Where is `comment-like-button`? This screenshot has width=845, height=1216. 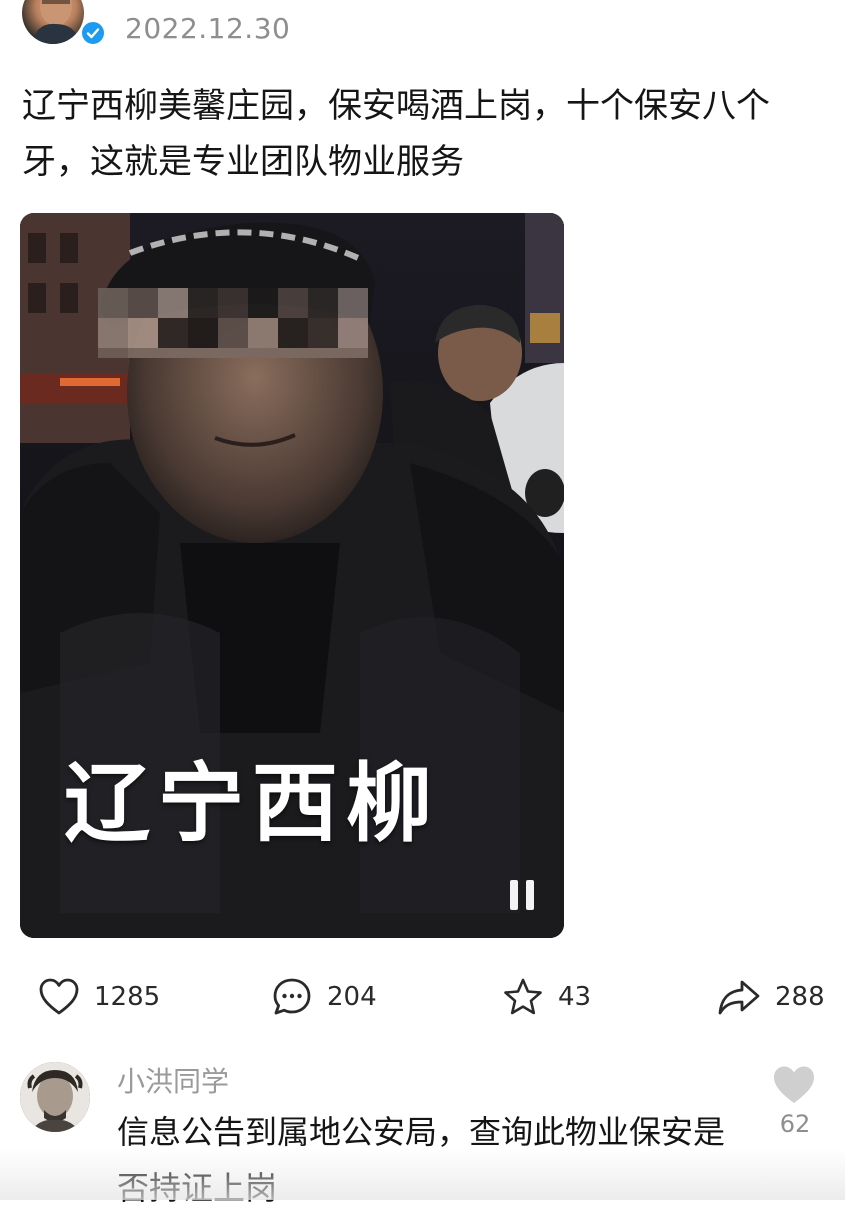 comment-like-button is located at coordinates (794, 1087).